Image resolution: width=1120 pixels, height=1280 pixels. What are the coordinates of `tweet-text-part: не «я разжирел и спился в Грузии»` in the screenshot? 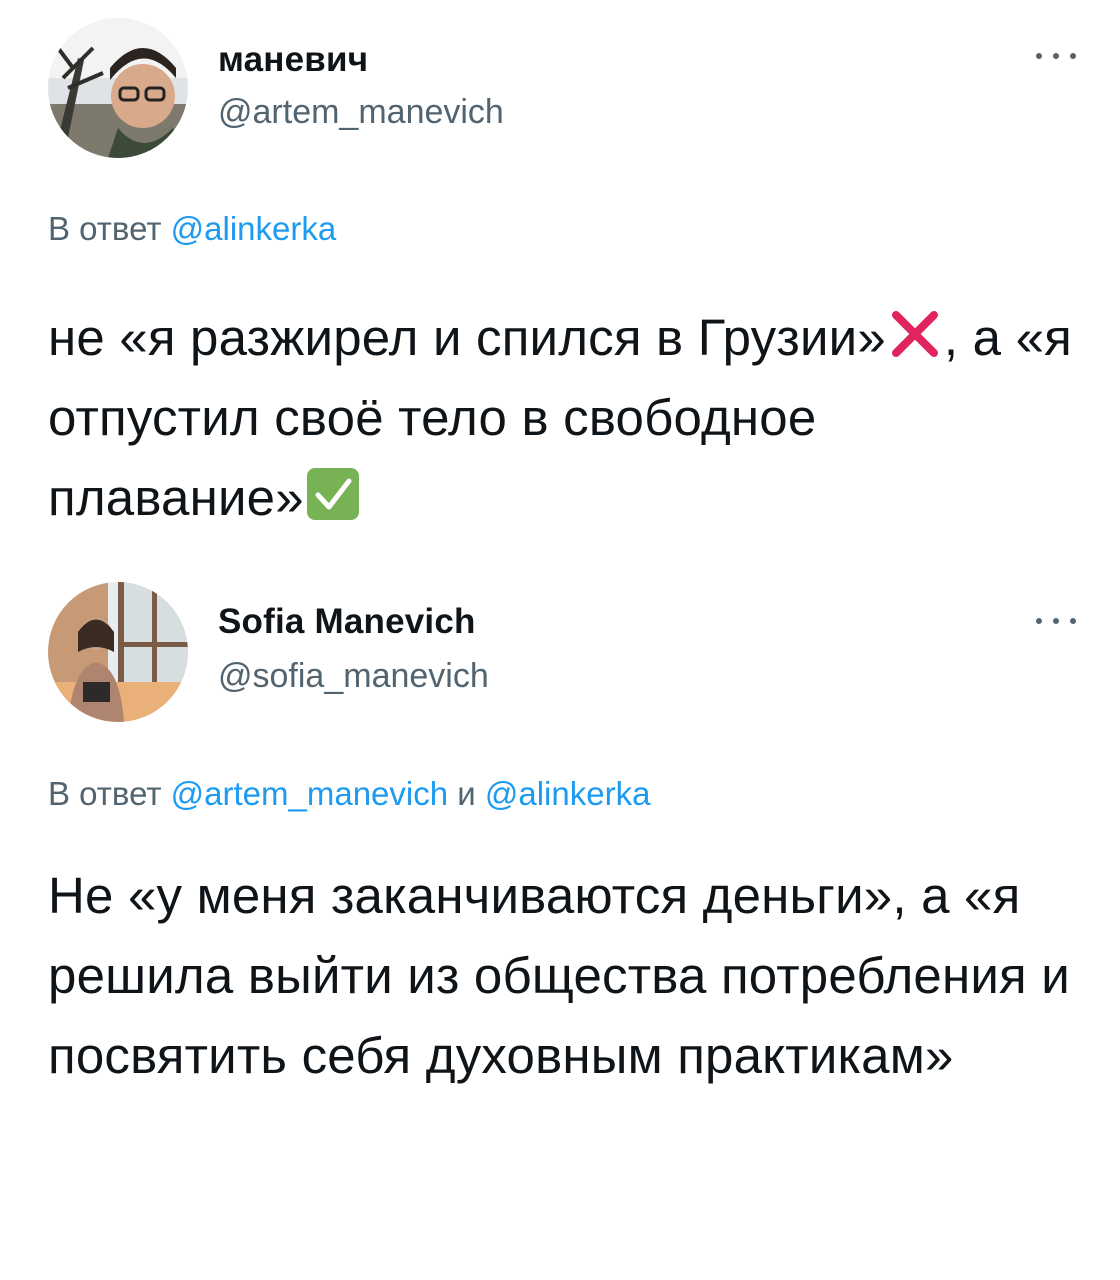 It's located at (467, 337).